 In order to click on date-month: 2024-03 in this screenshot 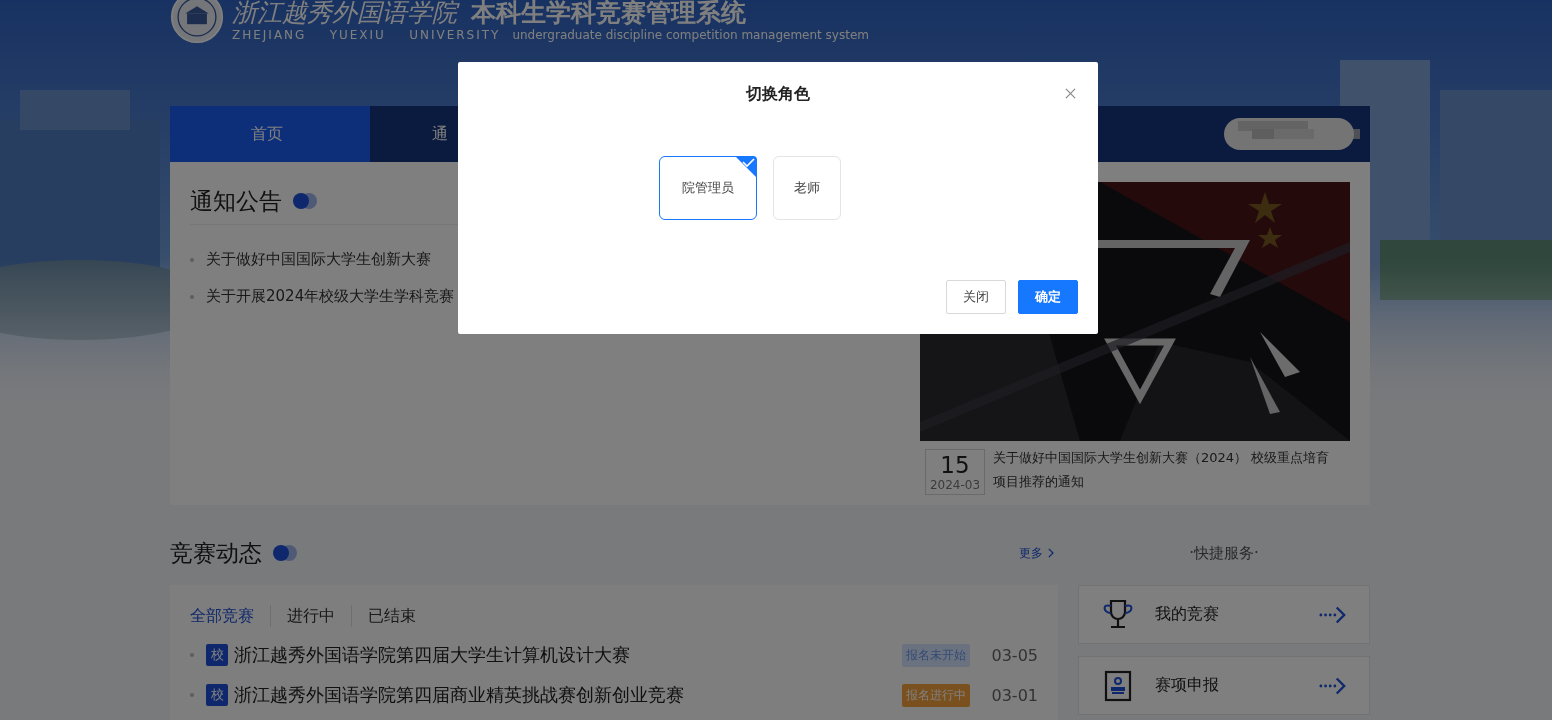, I will do `click(955, 485)`.